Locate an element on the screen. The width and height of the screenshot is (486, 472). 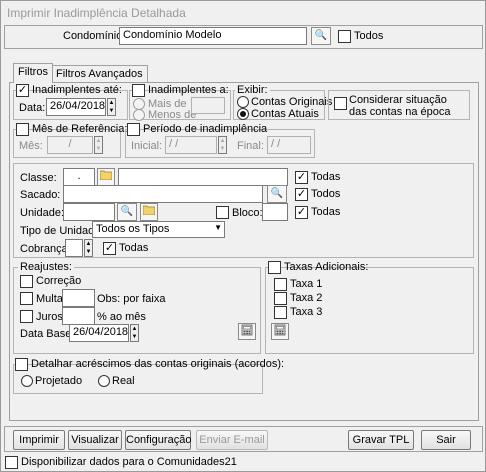
unidade-field is located at coordinates (89, 212).